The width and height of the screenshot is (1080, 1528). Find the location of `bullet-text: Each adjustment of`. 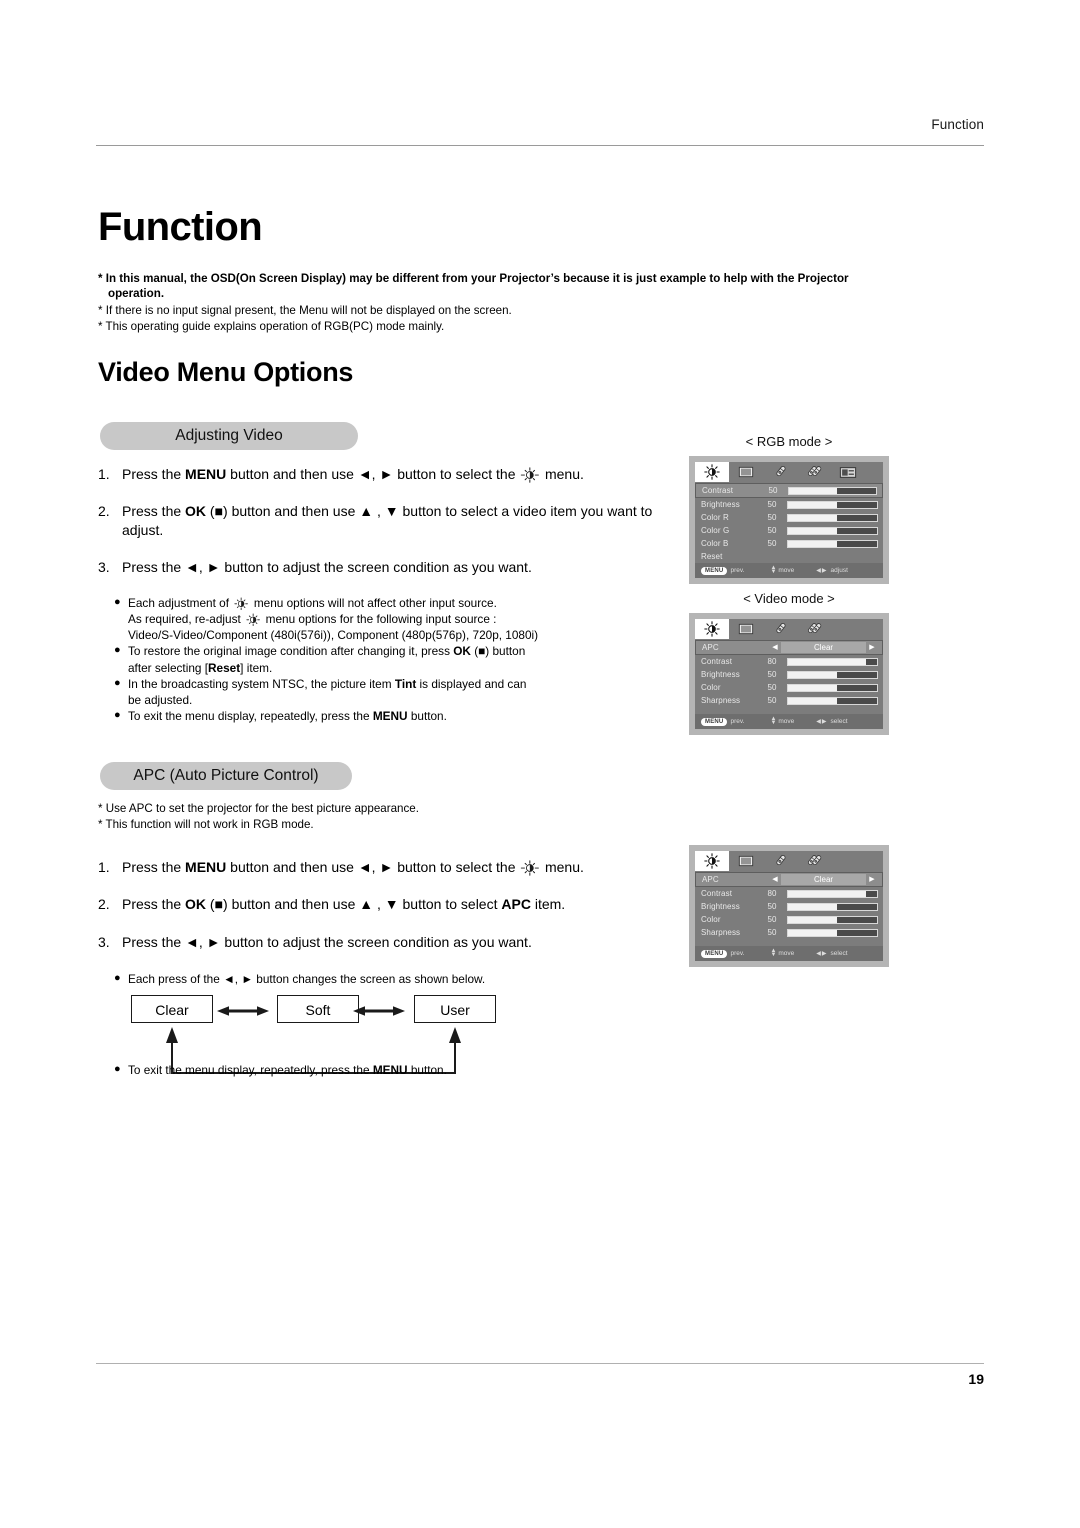

bullet-text: Each adjustment of is located at coordinates (180, 603).